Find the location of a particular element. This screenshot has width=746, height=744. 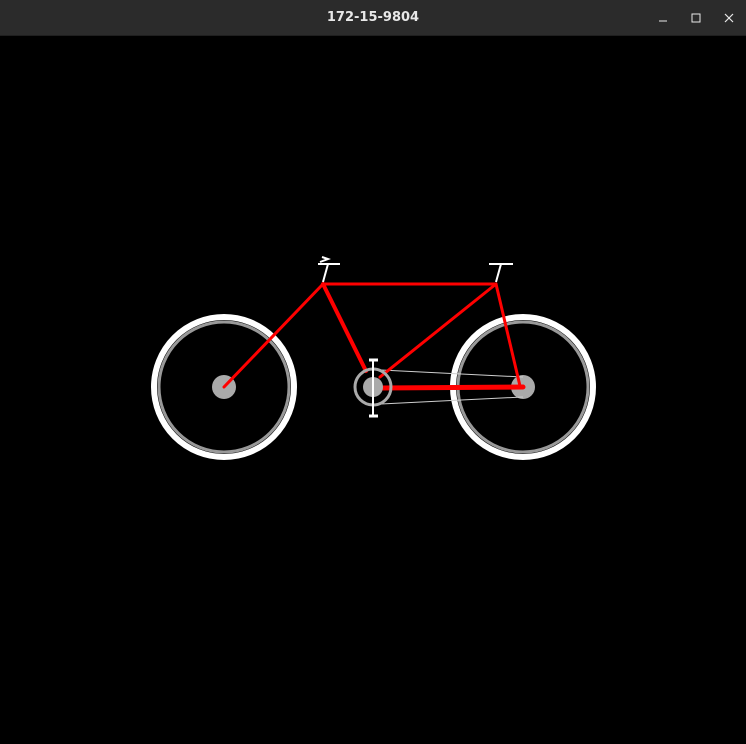

window-title: 172-15-9804 is located at coordinates (373, 17).